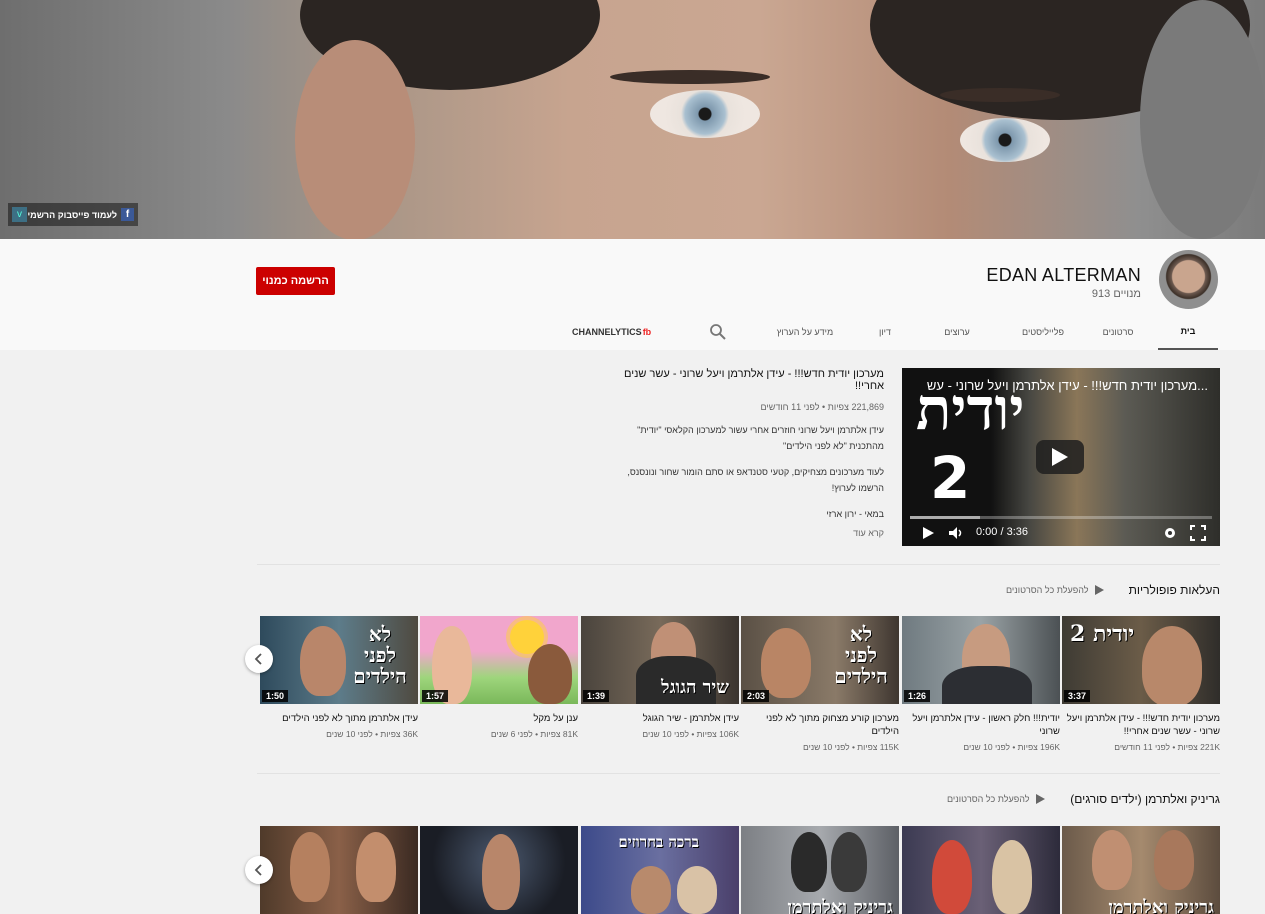 The width and height of the screenshot is (1265, 914). What do you see at coordinates (660, 660) in the screenshot?
I see `video-thumbnail: שיר הגוגל 1:39` at bounding box center [660, 660].